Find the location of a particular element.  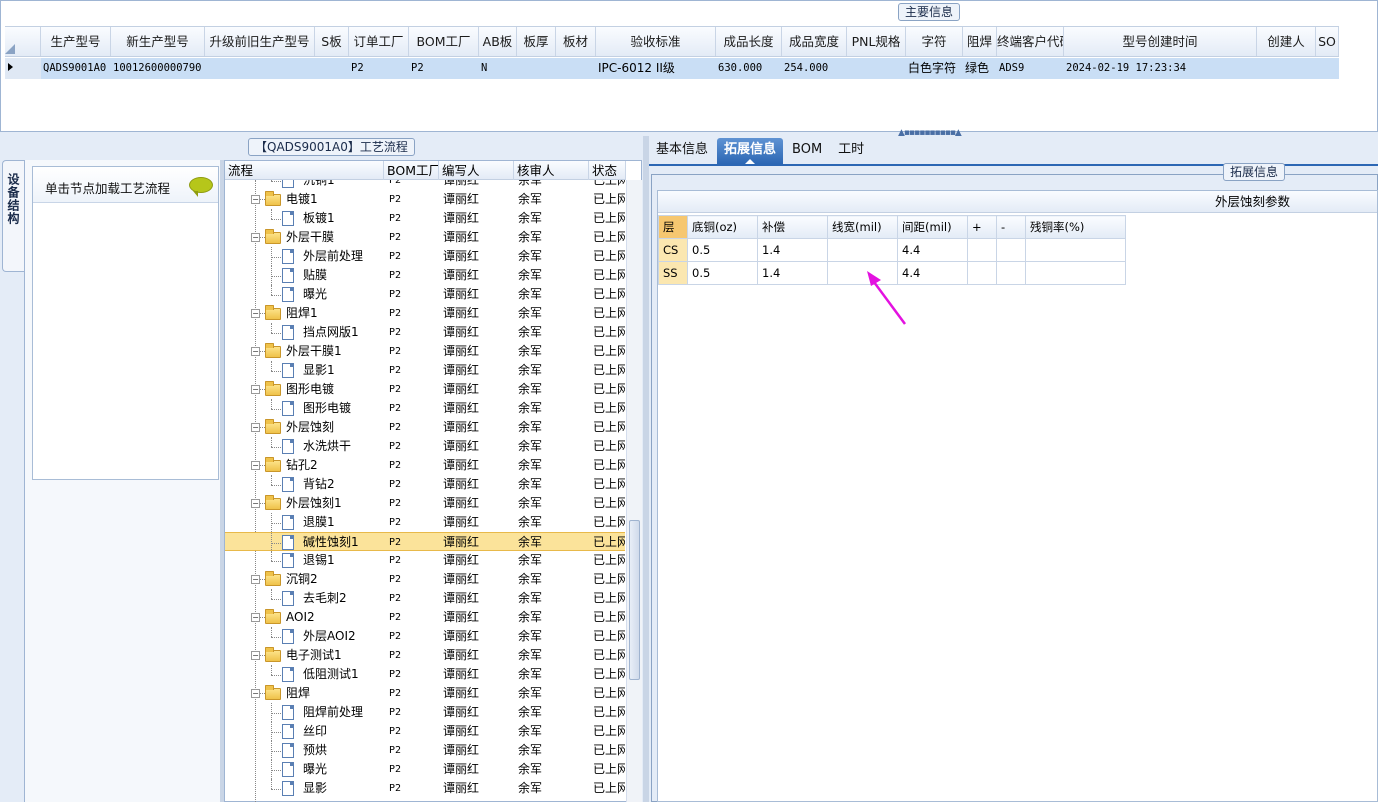

tree-node-item: 预烘 P2 谭丽红 余军 已上网 is located at coordinates (425, 750).